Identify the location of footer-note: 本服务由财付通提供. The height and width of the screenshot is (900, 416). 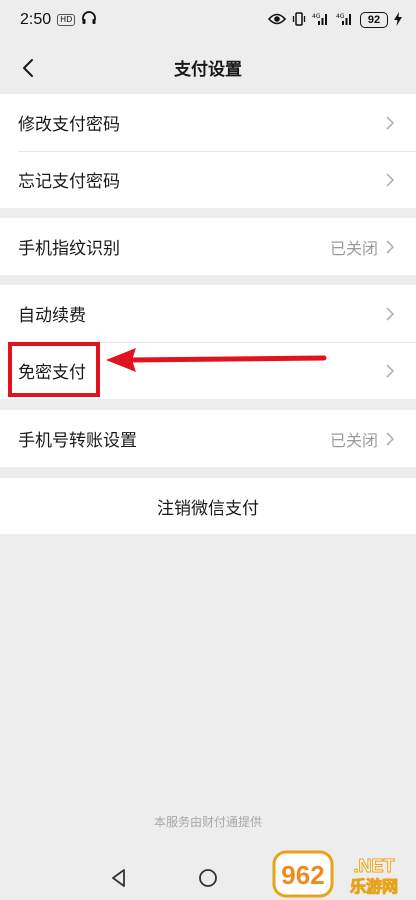
(207, 822).